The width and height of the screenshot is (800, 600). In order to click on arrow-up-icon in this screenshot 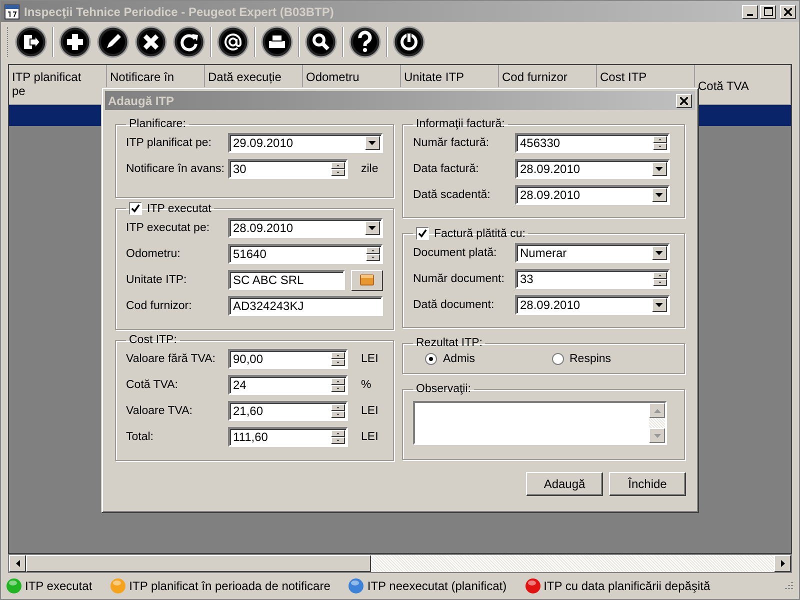, I will do `click(657, 410)`.